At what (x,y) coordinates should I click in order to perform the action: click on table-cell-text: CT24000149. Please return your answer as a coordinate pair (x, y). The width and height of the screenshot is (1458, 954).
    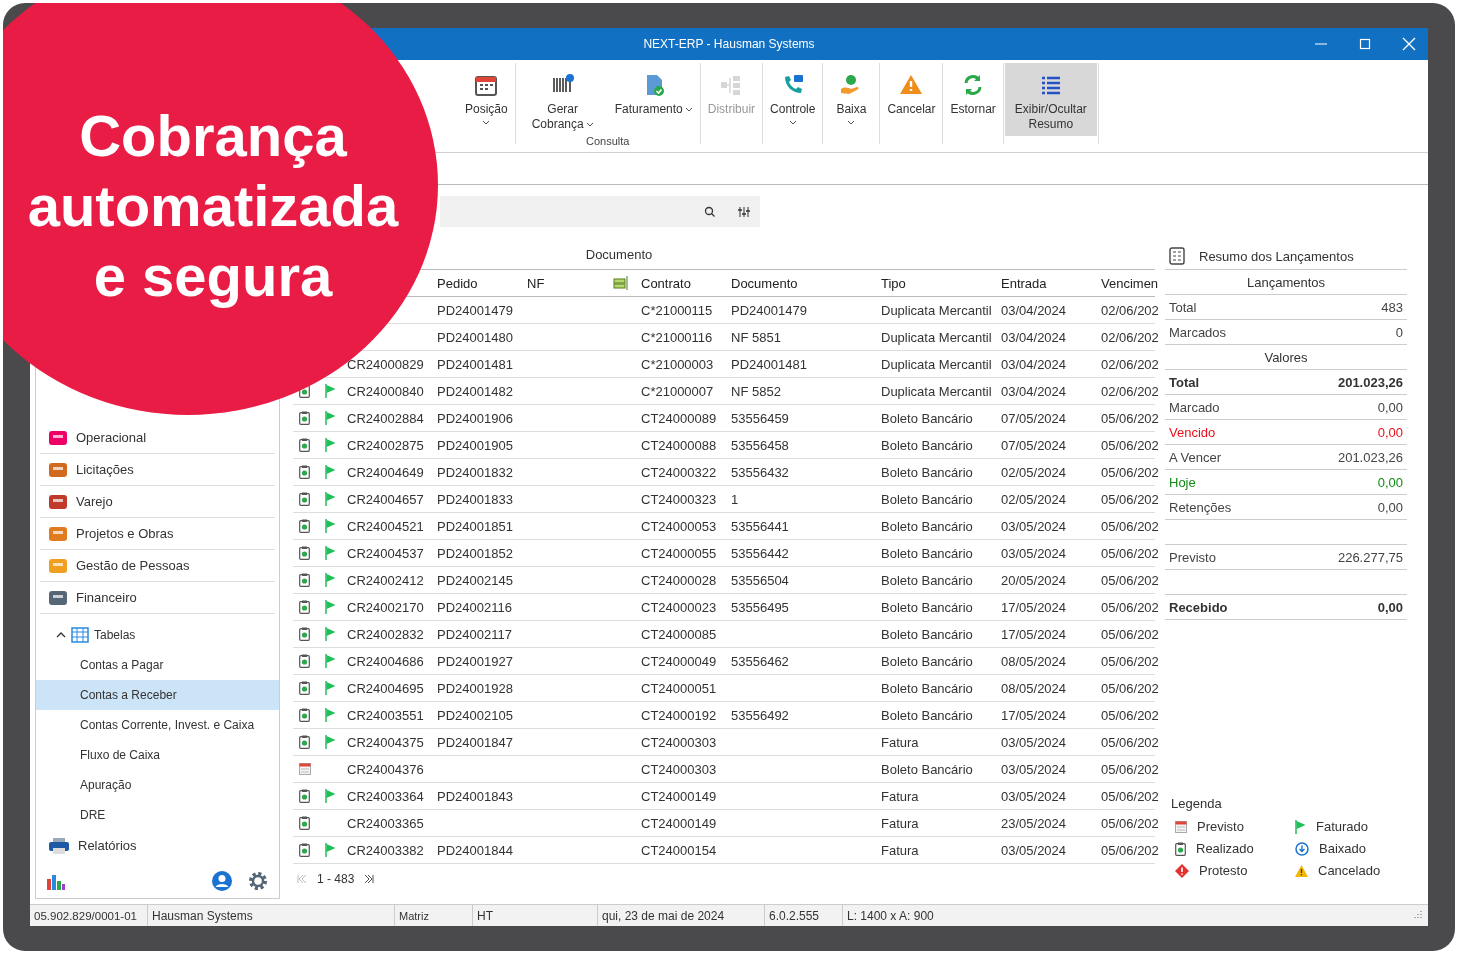
    Looking at the image, I should click on (679, 796).